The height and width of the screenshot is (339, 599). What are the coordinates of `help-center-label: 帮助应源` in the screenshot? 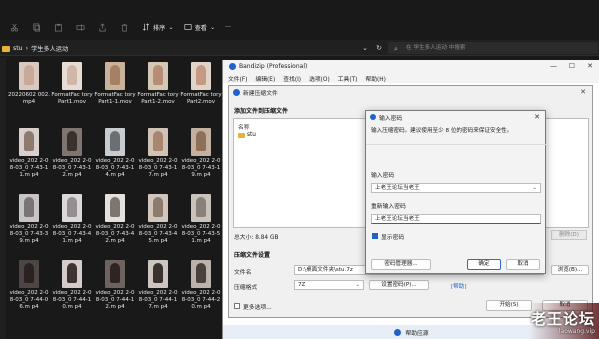 It's located at (417, 333).